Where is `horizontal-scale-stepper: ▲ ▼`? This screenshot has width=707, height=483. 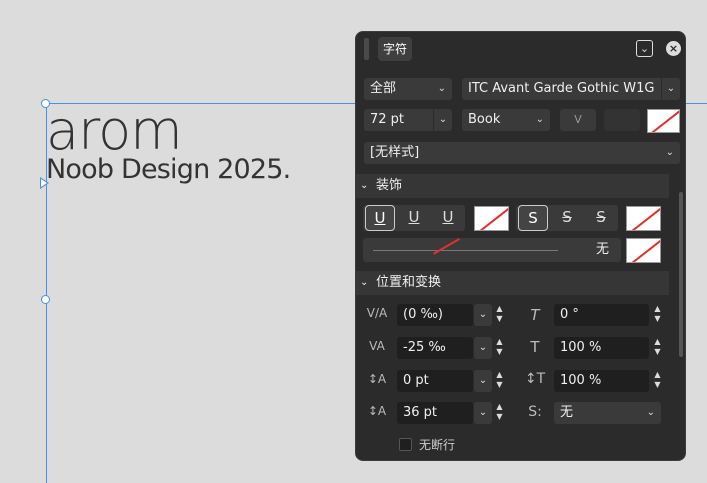
horizontal-scale-stepper: ▲ ▼ is located at coordinates (657, 348).